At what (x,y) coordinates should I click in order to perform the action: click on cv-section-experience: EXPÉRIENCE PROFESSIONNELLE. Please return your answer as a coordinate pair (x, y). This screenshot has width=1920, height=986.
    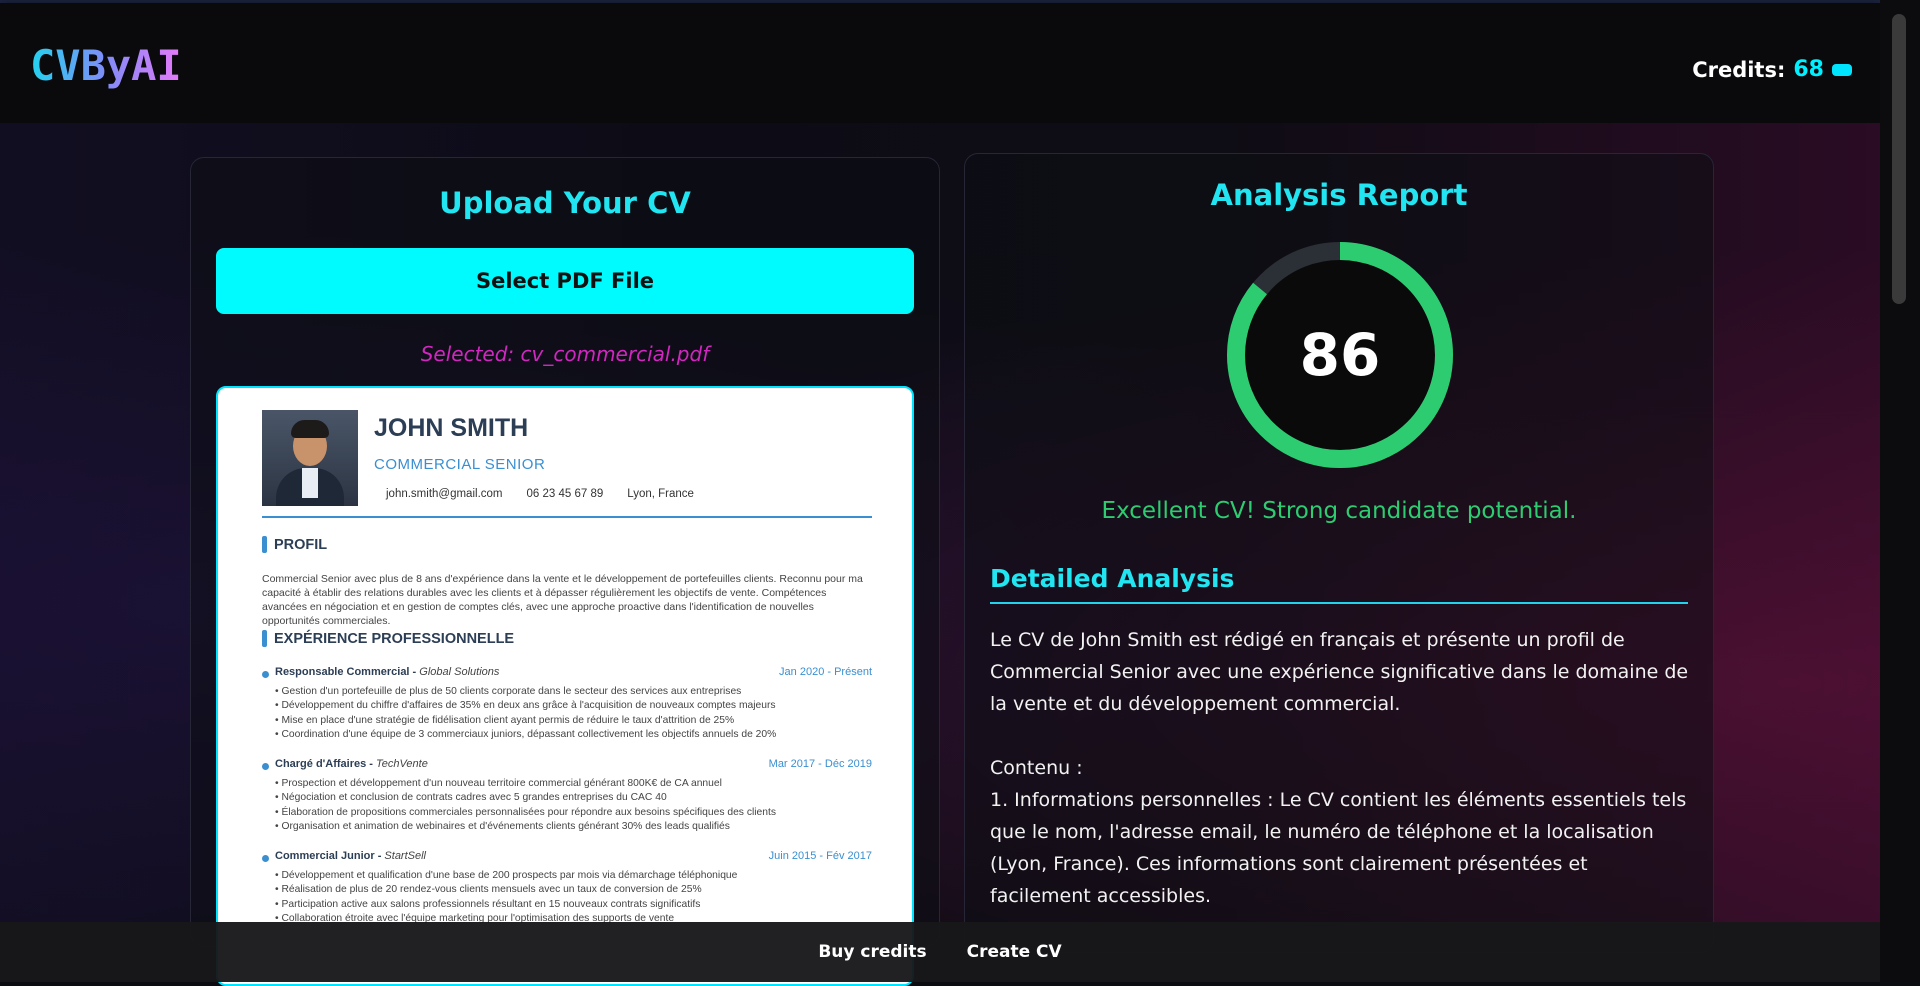
    Looking at the image, I should click on (388, 638).